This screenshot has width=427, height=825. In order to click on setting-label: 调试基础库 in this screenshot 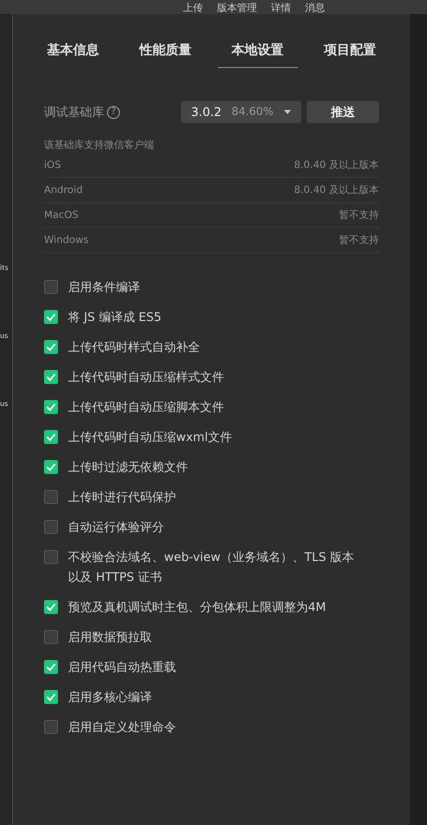, I will do `click(74, 112)`.